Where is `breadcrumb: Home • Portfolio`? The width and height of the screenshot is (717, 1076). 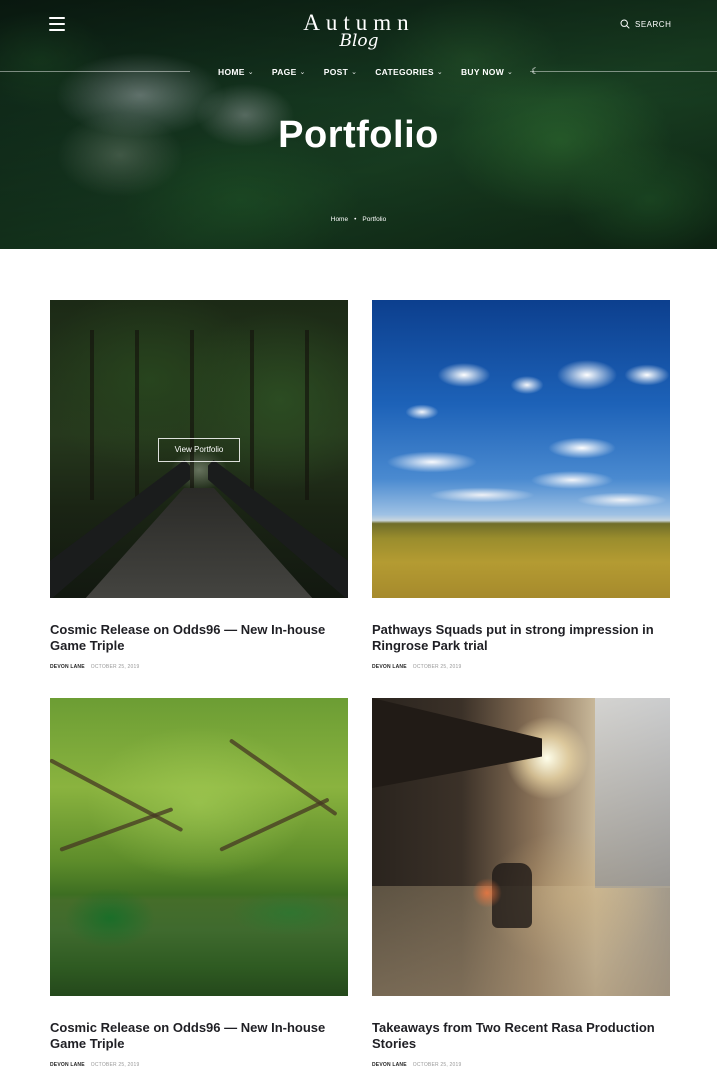 breadcrumb: Home • Portfolio is located at coordinates (358, 219).